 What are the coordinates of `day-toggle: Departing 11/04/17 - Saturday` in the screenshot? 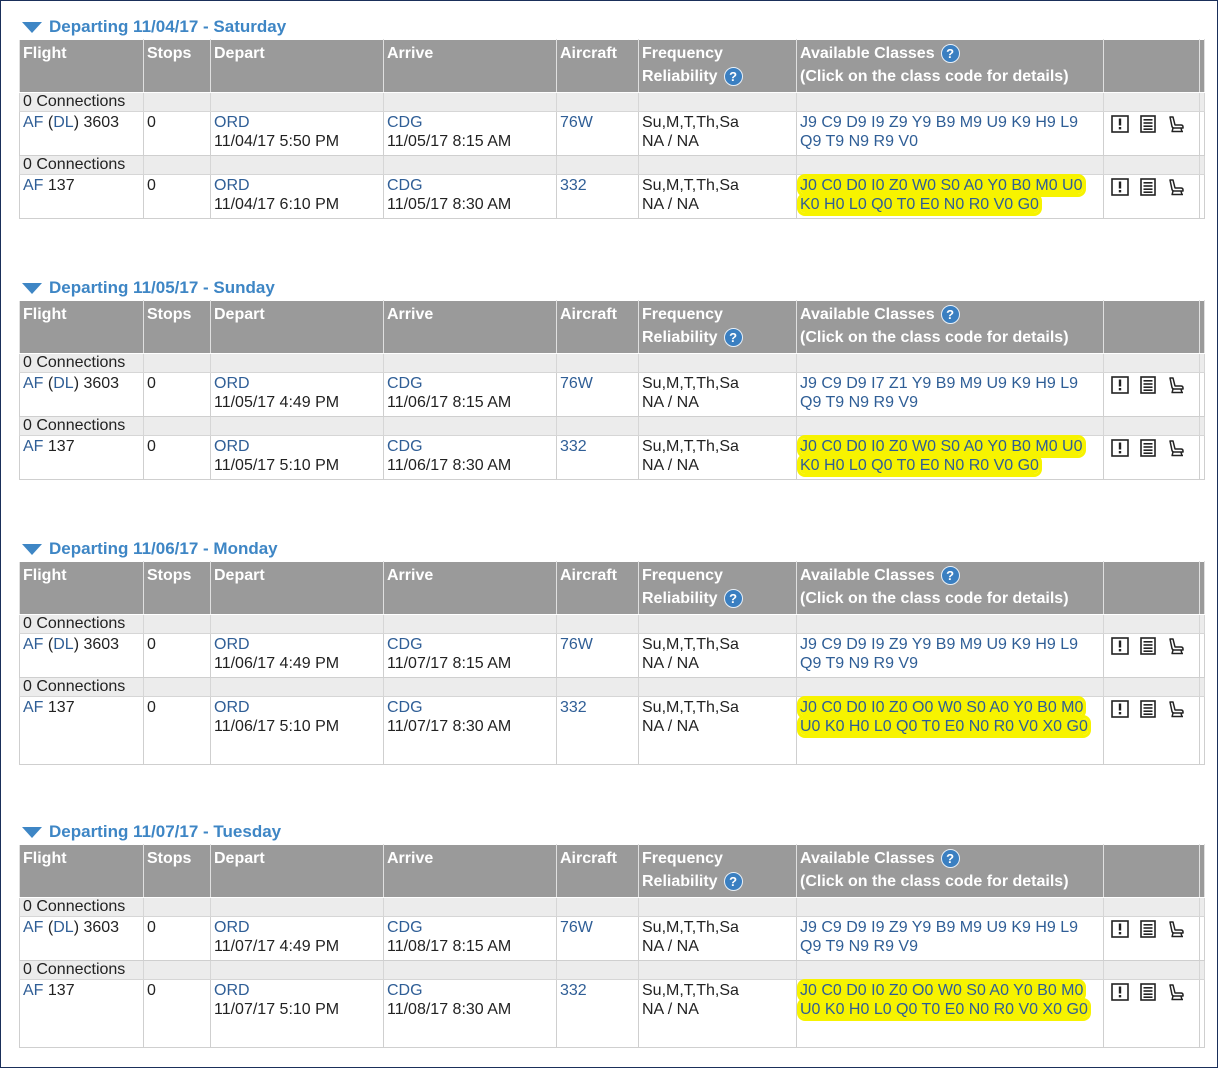 It's located at (611, 27).